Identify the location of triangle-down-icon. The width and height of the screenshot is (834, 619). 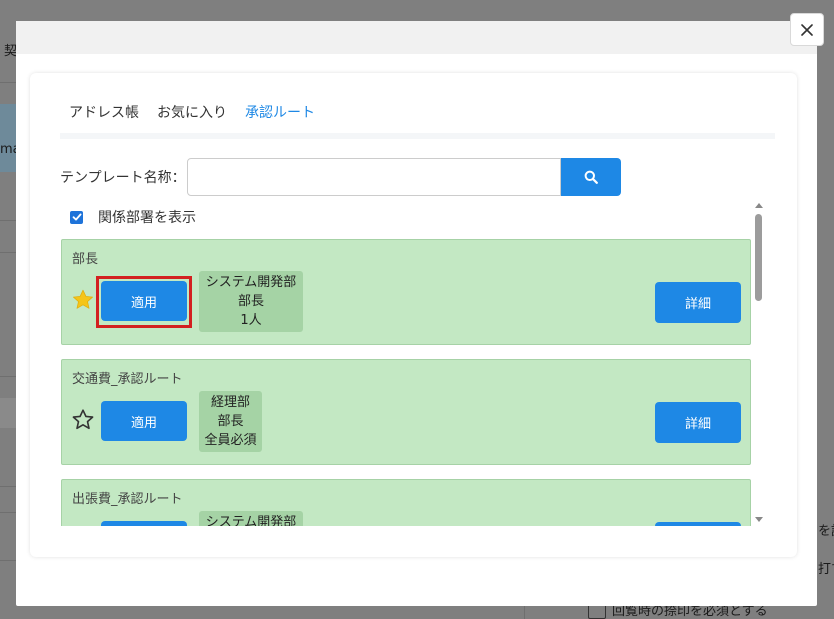
(759, 519).